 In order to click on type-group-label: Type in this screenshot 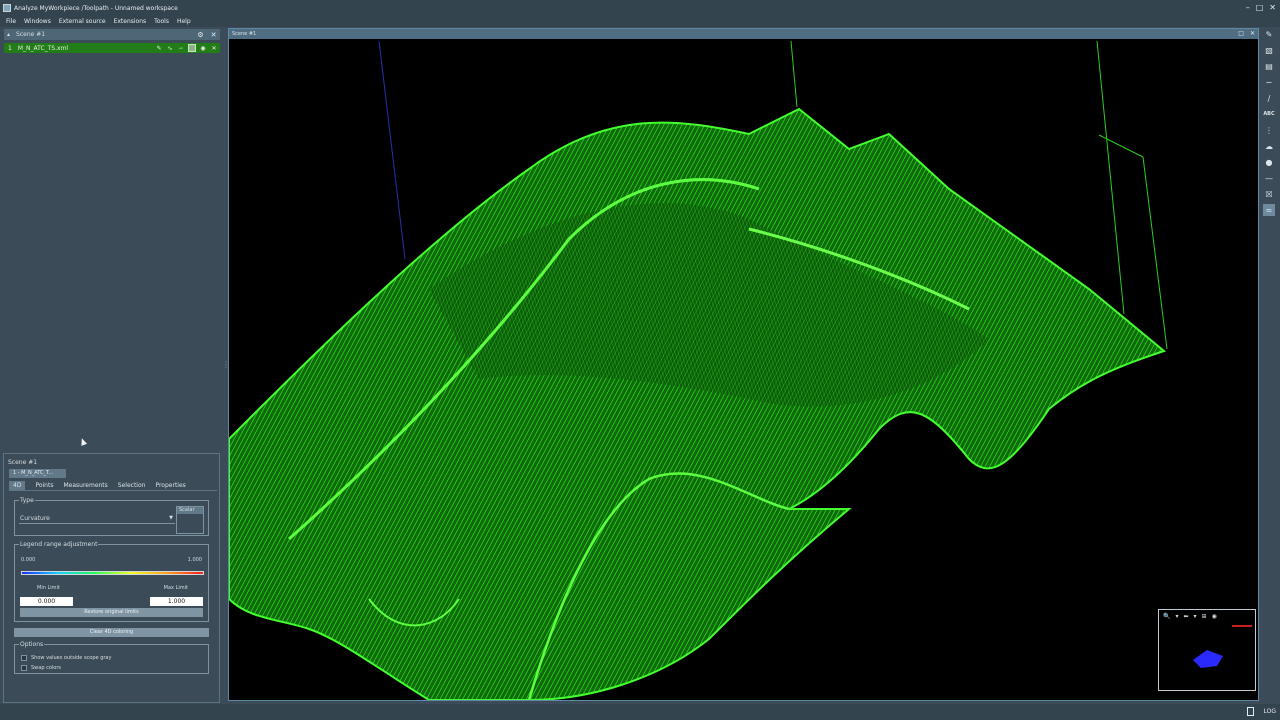, I will do `click(27, 500)`.